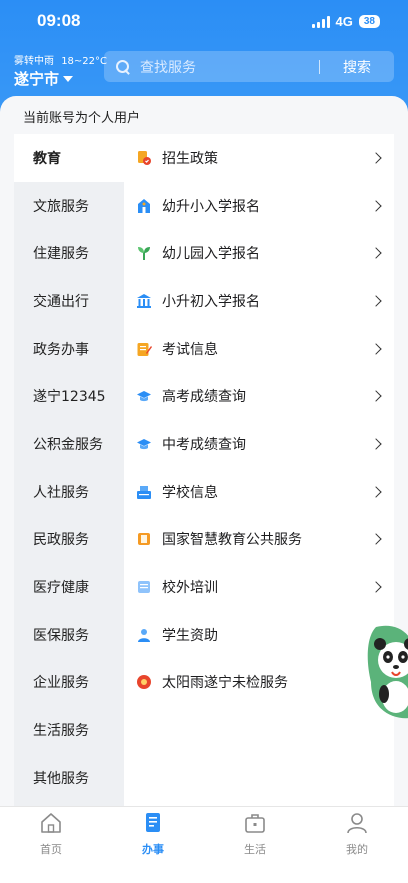 This screenshot has height=883, width=408. Describe the element at coordinates (61, 588) in the screenshot. I see `sidebar-item-label: 医疗健康` at that location.